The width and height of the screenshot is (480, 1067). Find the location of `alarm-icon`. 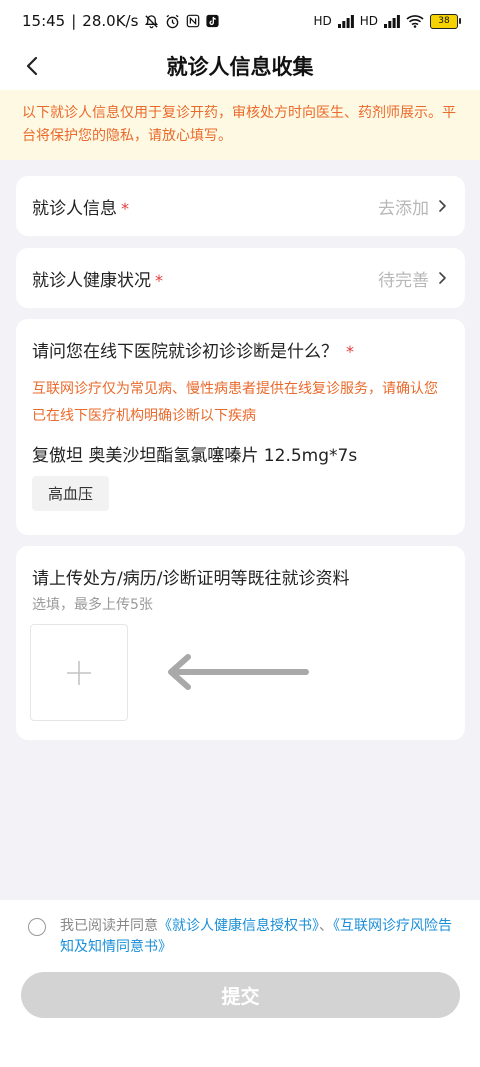

alarm-icon is located at coordinates (172, 21).